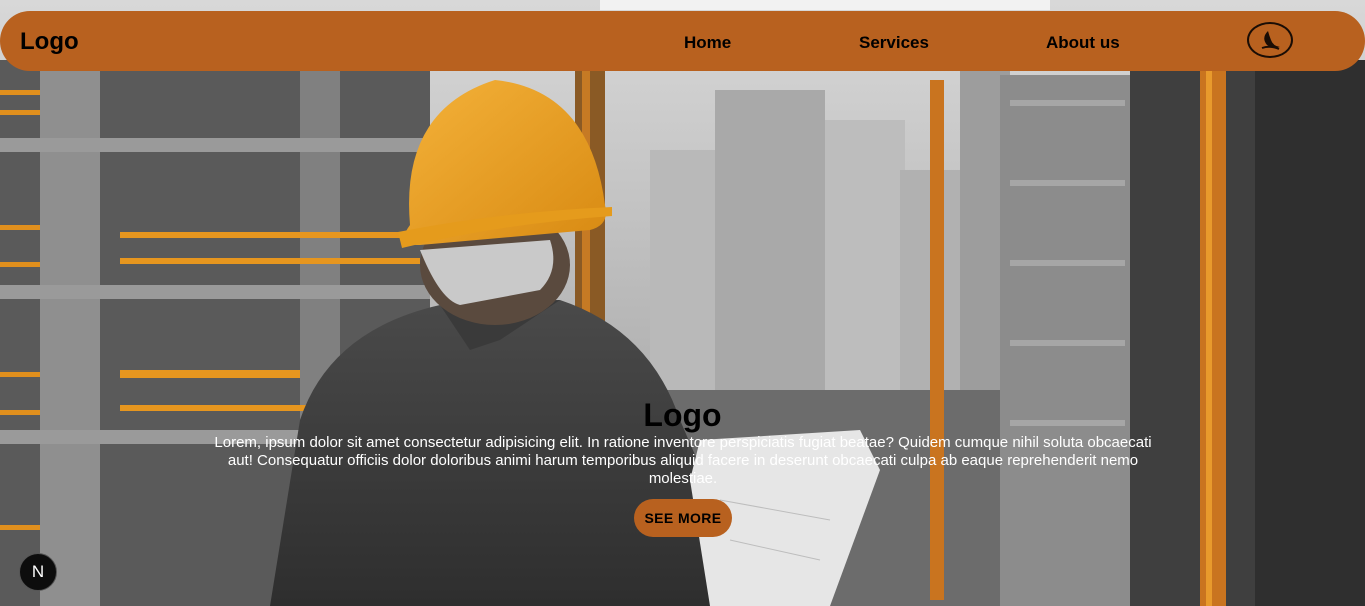 This screenshot has height=606, width=1365. I want to click on nav-link-about-us: About us, so click(1083, 43).